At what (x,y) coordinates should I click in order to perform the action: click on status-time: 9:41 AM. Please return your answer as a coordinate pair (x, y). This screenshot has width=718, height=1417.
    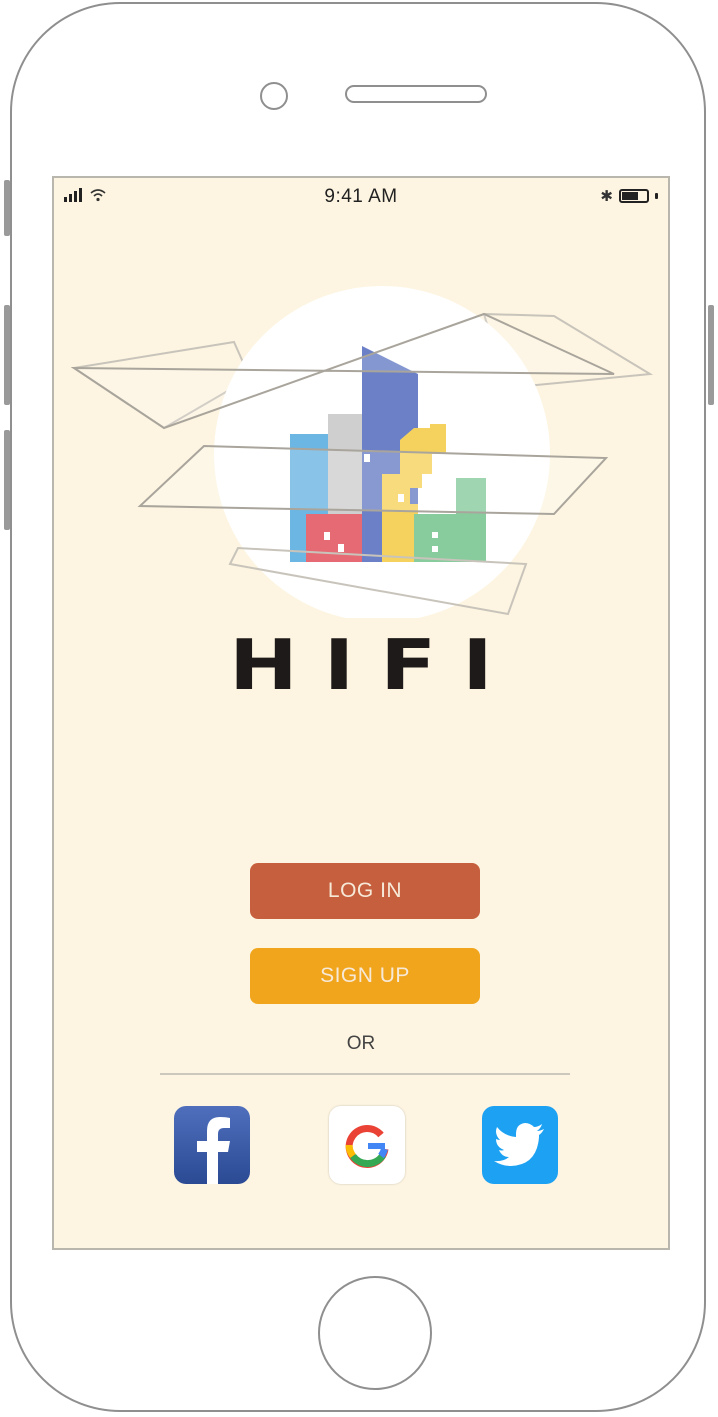
    Looking at the image, I should click on (361, 196).